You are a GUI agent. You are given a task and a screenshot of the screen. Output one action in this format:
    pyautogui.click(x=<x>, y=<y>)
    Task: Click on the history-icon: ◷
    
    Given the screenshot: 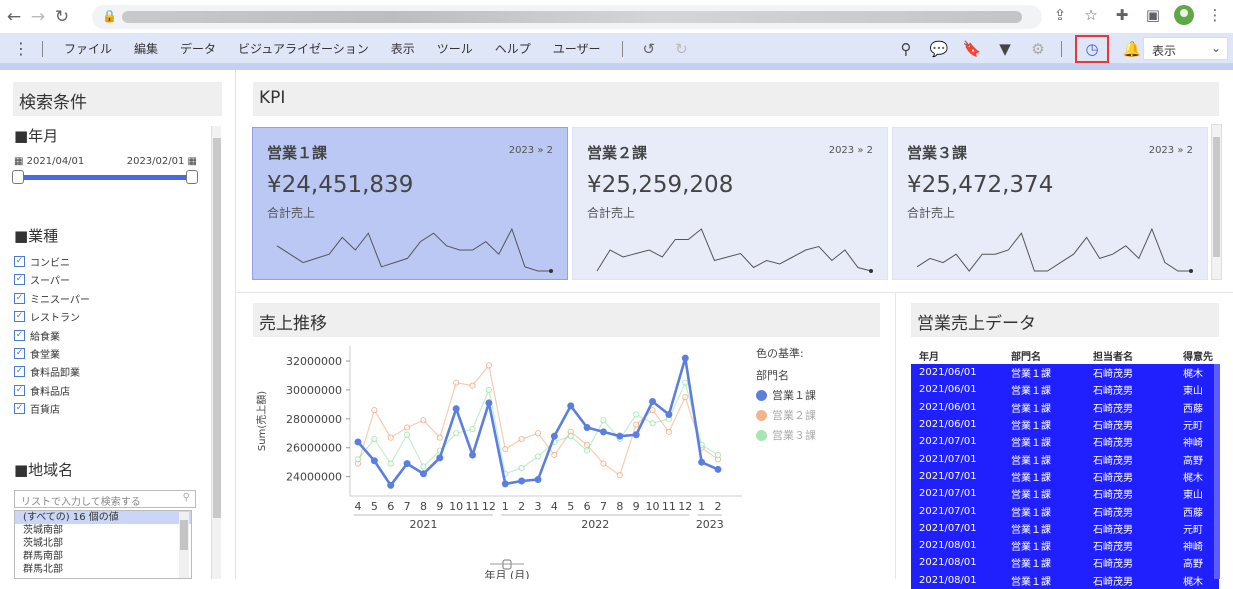 What is the action you would take?
    pyautogui.click(x=1092, y=49)
    